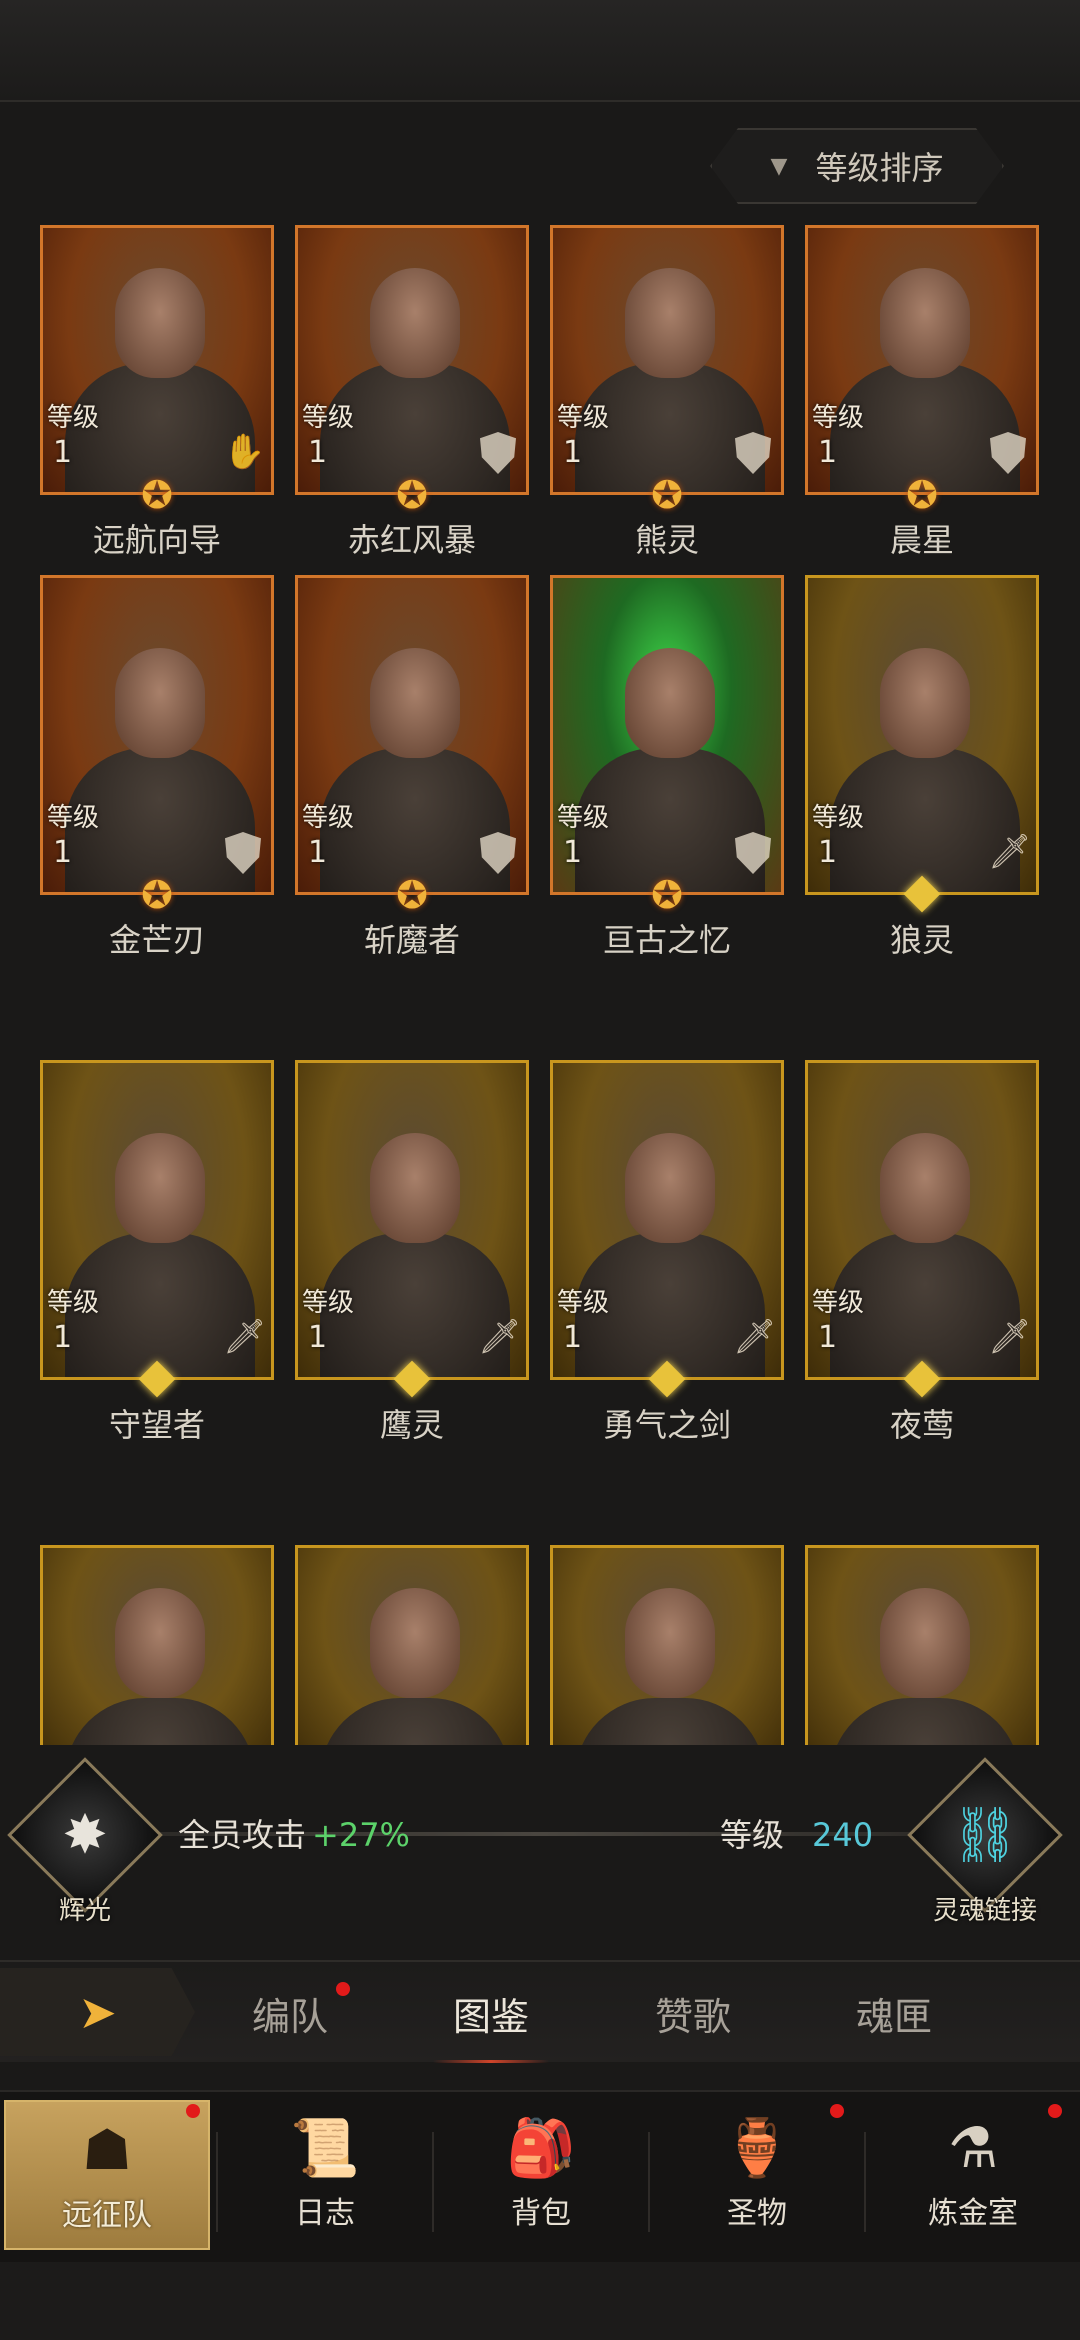 The width and height of the screenshot is (1080, 2340). I want to click on hero-card: 等级 1 ✪ 赤红风暴, so click(412, 392).